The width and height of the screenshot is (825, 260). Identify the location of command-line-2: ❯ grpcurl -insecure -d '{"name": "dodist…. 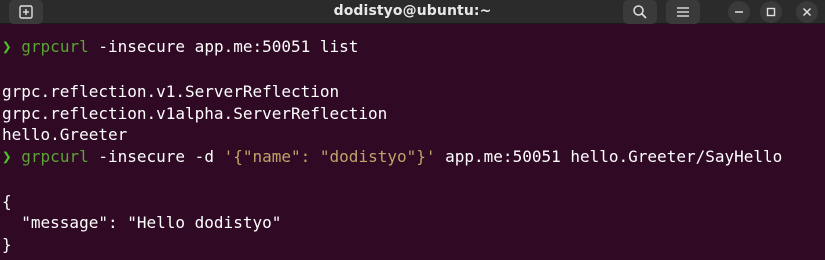
(392, 156).